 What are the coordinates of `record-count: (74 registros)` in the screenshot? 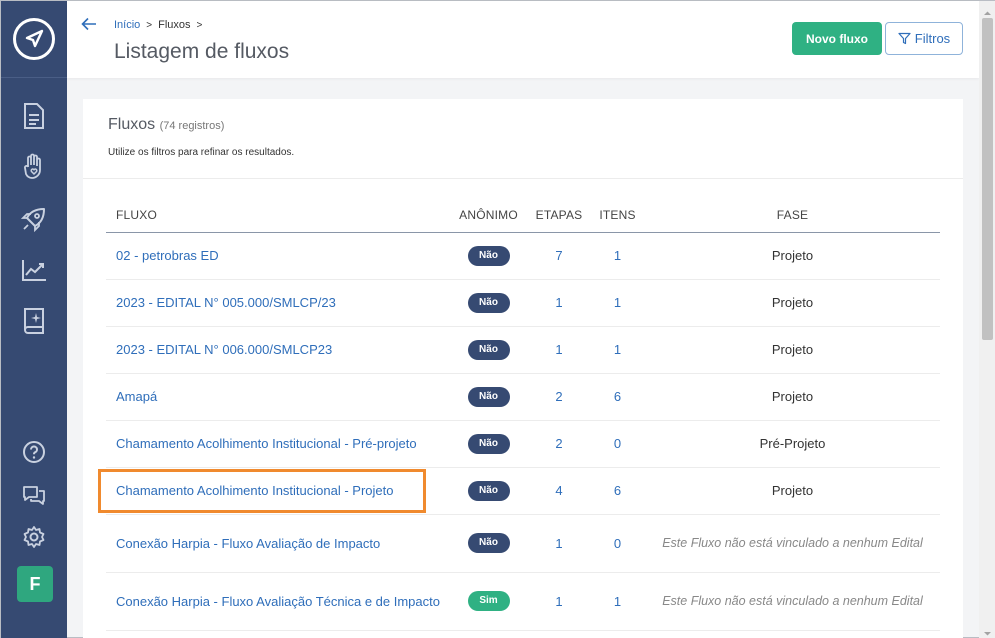 It's located at (192, 126).